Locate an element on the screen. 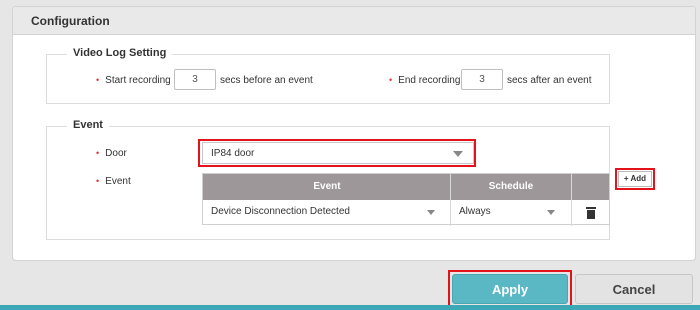 The image size is (700, 310). apply-highlight-box is located at coordinates (510, 289).